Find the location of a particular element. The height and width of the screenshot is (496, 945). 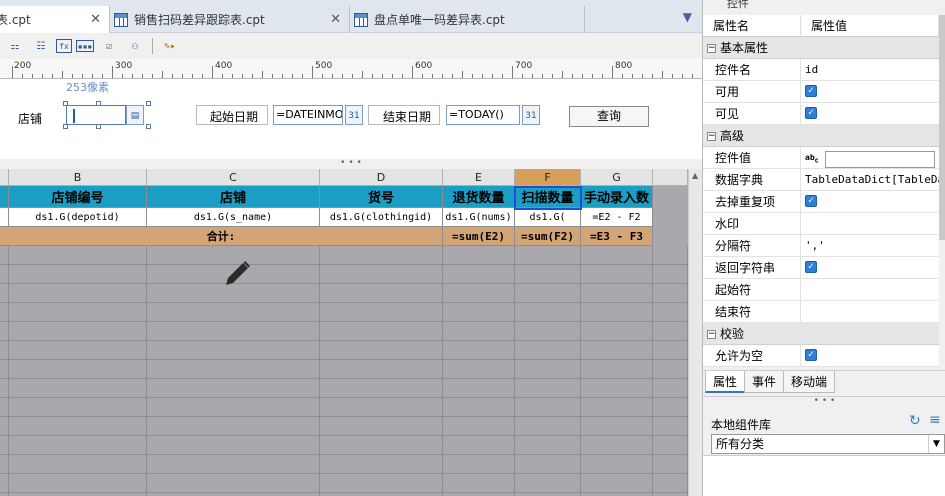

data-cell: ds1.G(clothingid) is located at coordinates (381, 217).